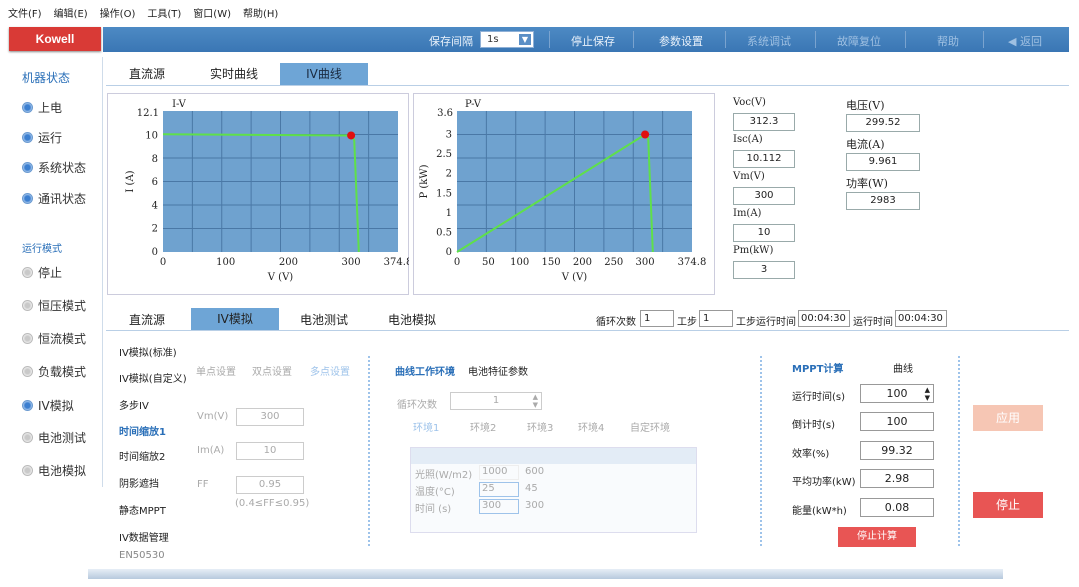  What do you see at coordinates (142, 509) in the screenshot?
I see `iv-menu-item: 静态MPPT` at bounding box center [142, 509].